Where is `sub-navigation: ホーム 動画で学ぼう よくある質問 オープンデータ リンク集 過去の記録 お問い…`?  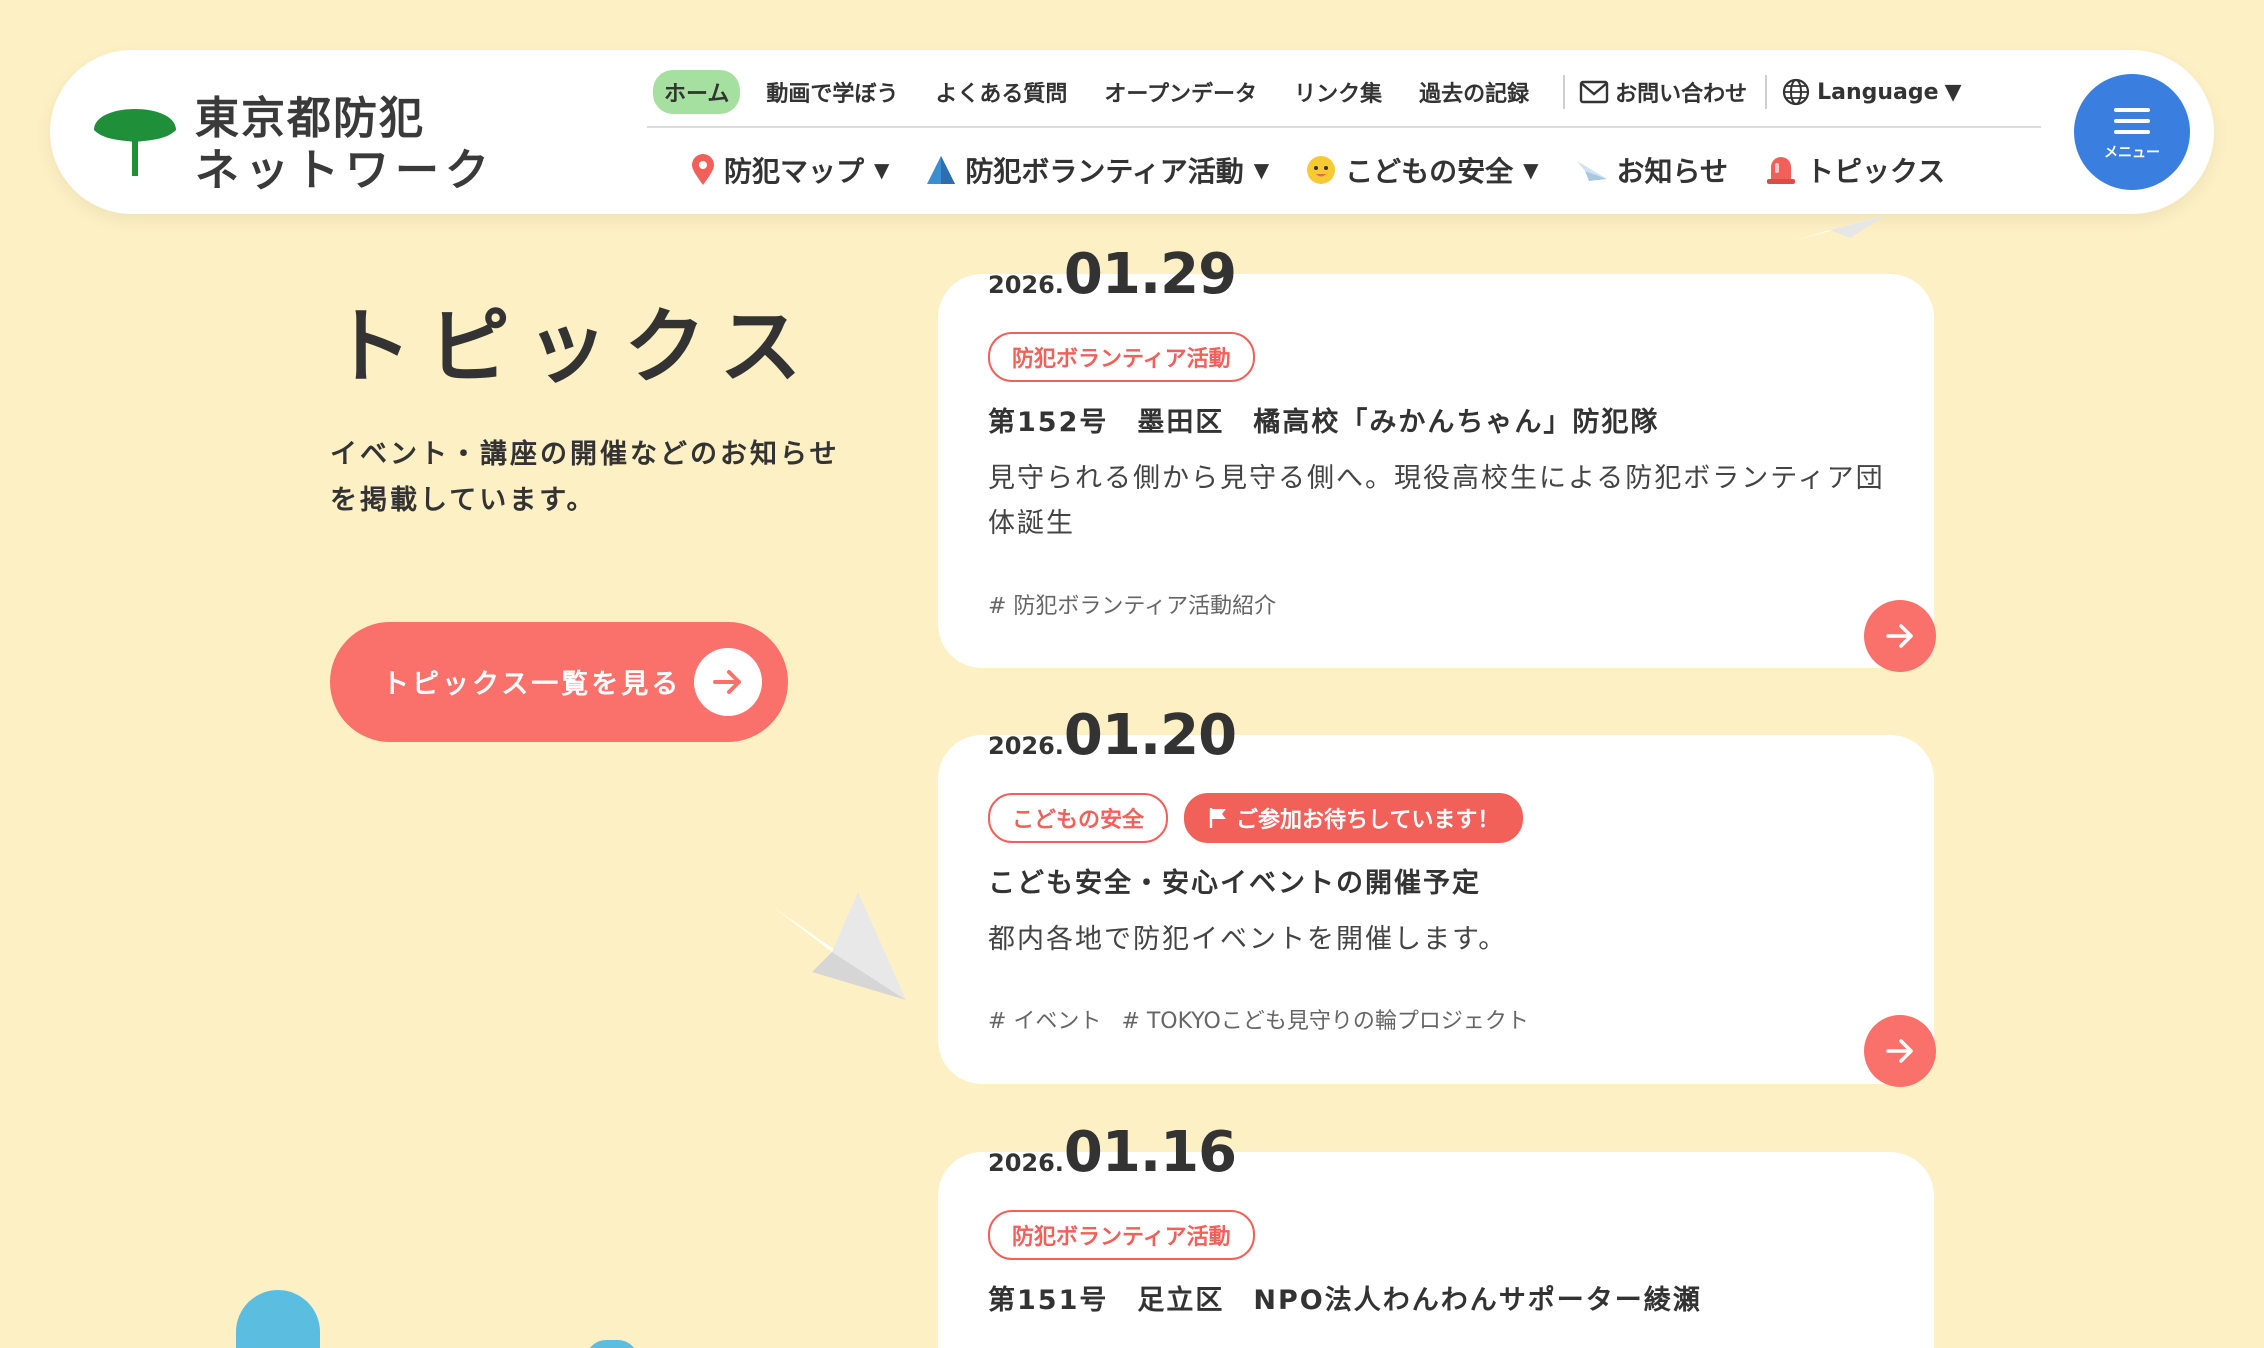
sub-navigation: ホーム 動画で学ぼう よくある質問 オープンデータ リンク集 過去の記録 お問い… is located at coordinates (1312, 92).